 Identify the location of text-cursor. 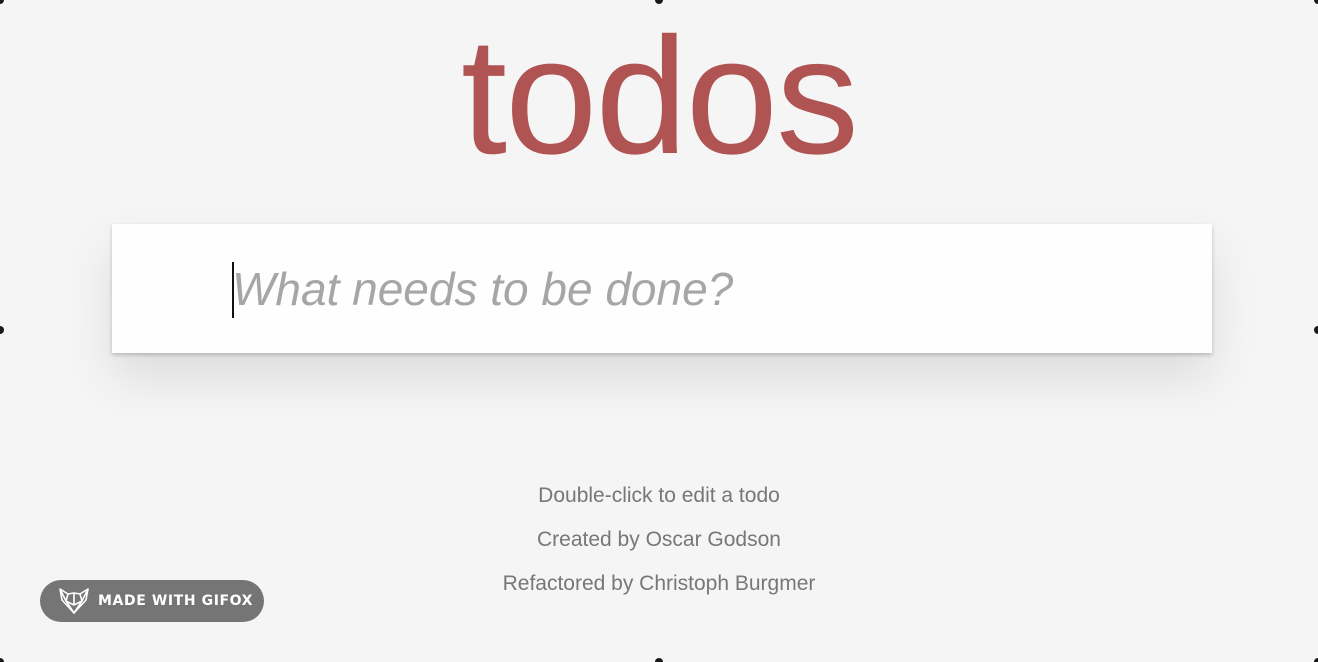
(233, 290).